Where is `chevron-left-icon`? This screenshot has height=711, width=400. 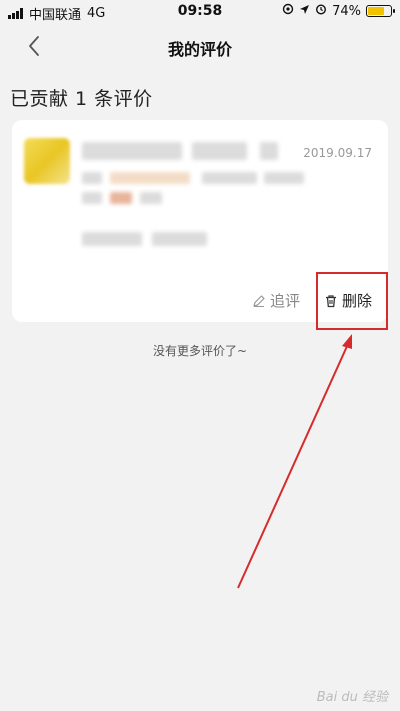 chevron-left-icon is located at coordinates (34, 46).